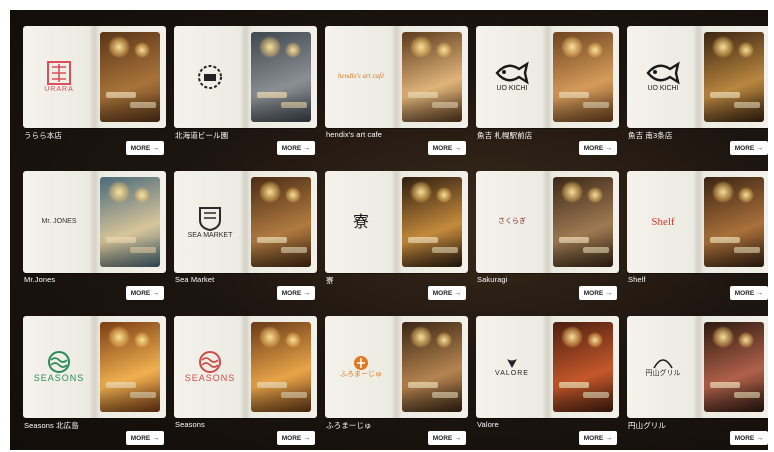 This screenshot has width=774, height=452. I want to click on restaurant-card-11: SEASONS Seasons 北広島 MORE →, so click(94, 383).